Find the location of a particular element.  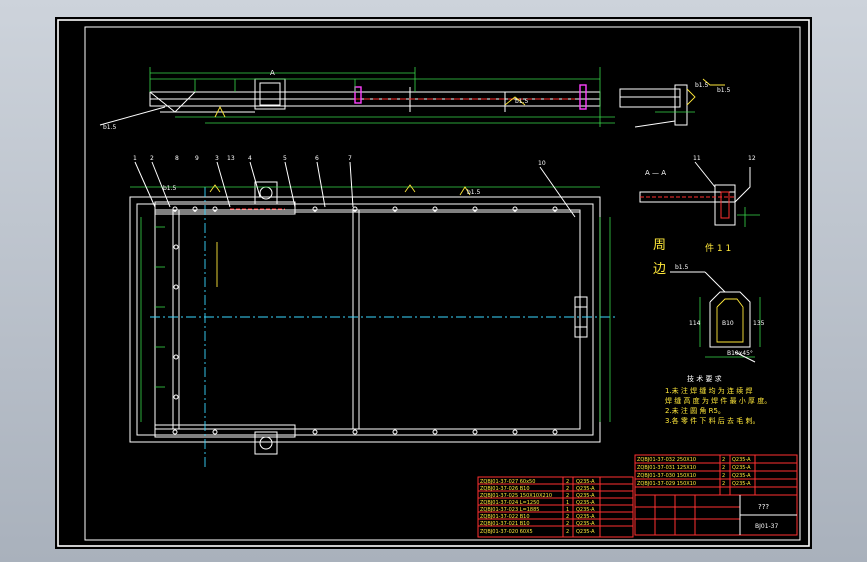

part-code: ZQBJ01-37-029 150X10 is located at coordinates (666, 484).